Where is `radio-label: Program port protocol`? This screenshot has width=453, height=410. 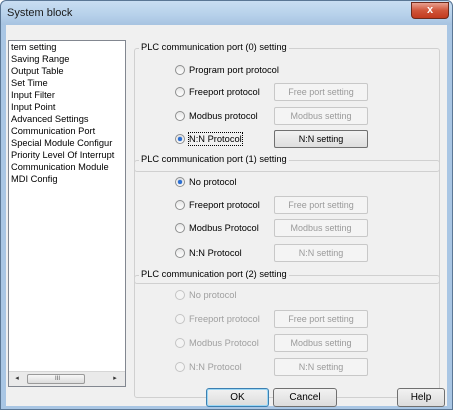
radio-label: Program port protocol is located at coordinates (234, 70).